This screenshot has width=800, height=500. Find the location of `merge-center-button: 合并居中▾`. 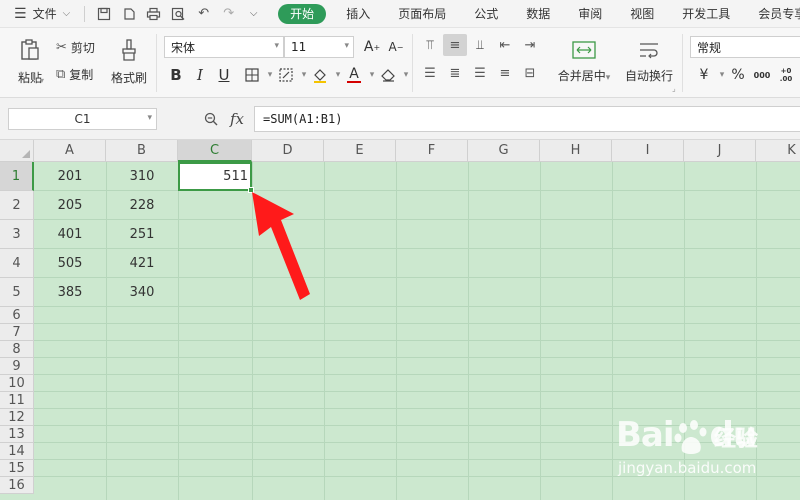

merge-center-button: 合并居中▾ is located at coordinates (584, 62).